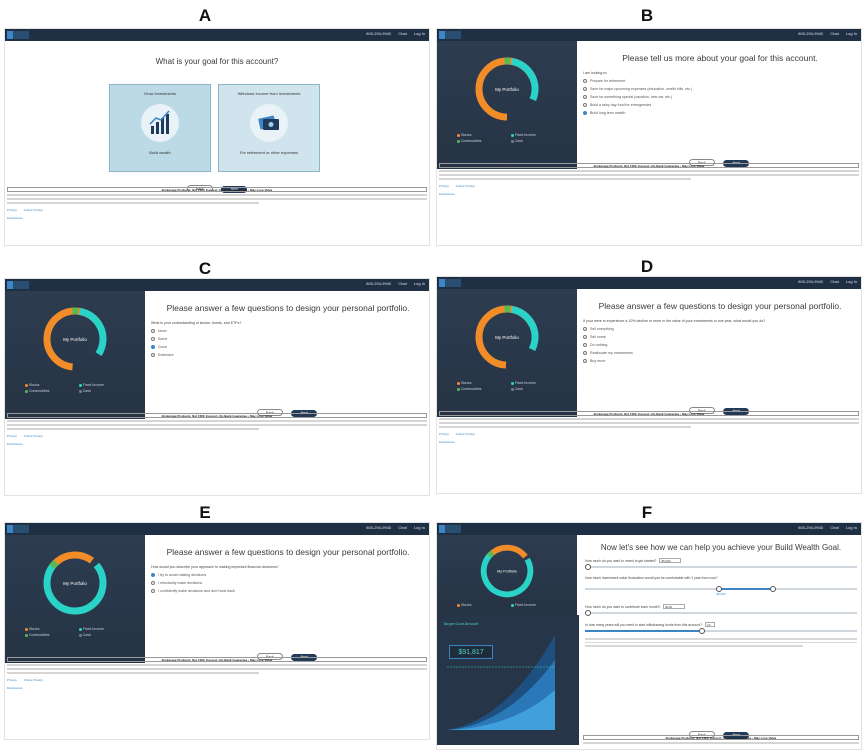 The image size is (867, 754). What do you see at coordinates (80, 389) in the screenshot?
I see `portfolio-legend: Stocks Fixed Income Commodities Cash` at bounding box center [80, 389].